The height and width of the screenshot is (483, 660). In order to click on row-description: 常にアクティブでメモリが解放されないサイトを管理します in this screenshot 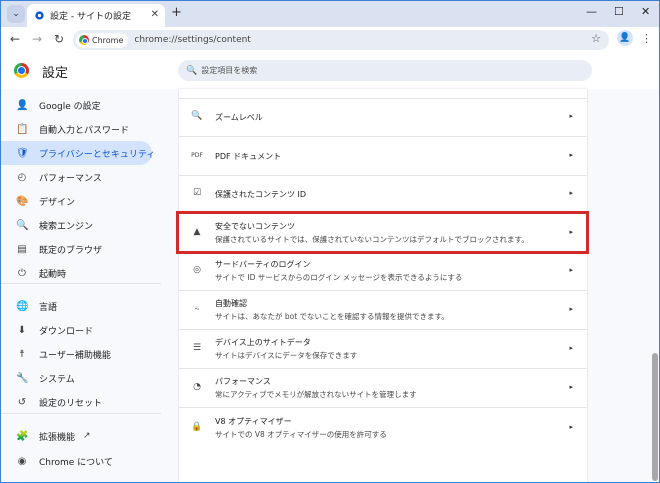, I will do `click(316, 394)`.